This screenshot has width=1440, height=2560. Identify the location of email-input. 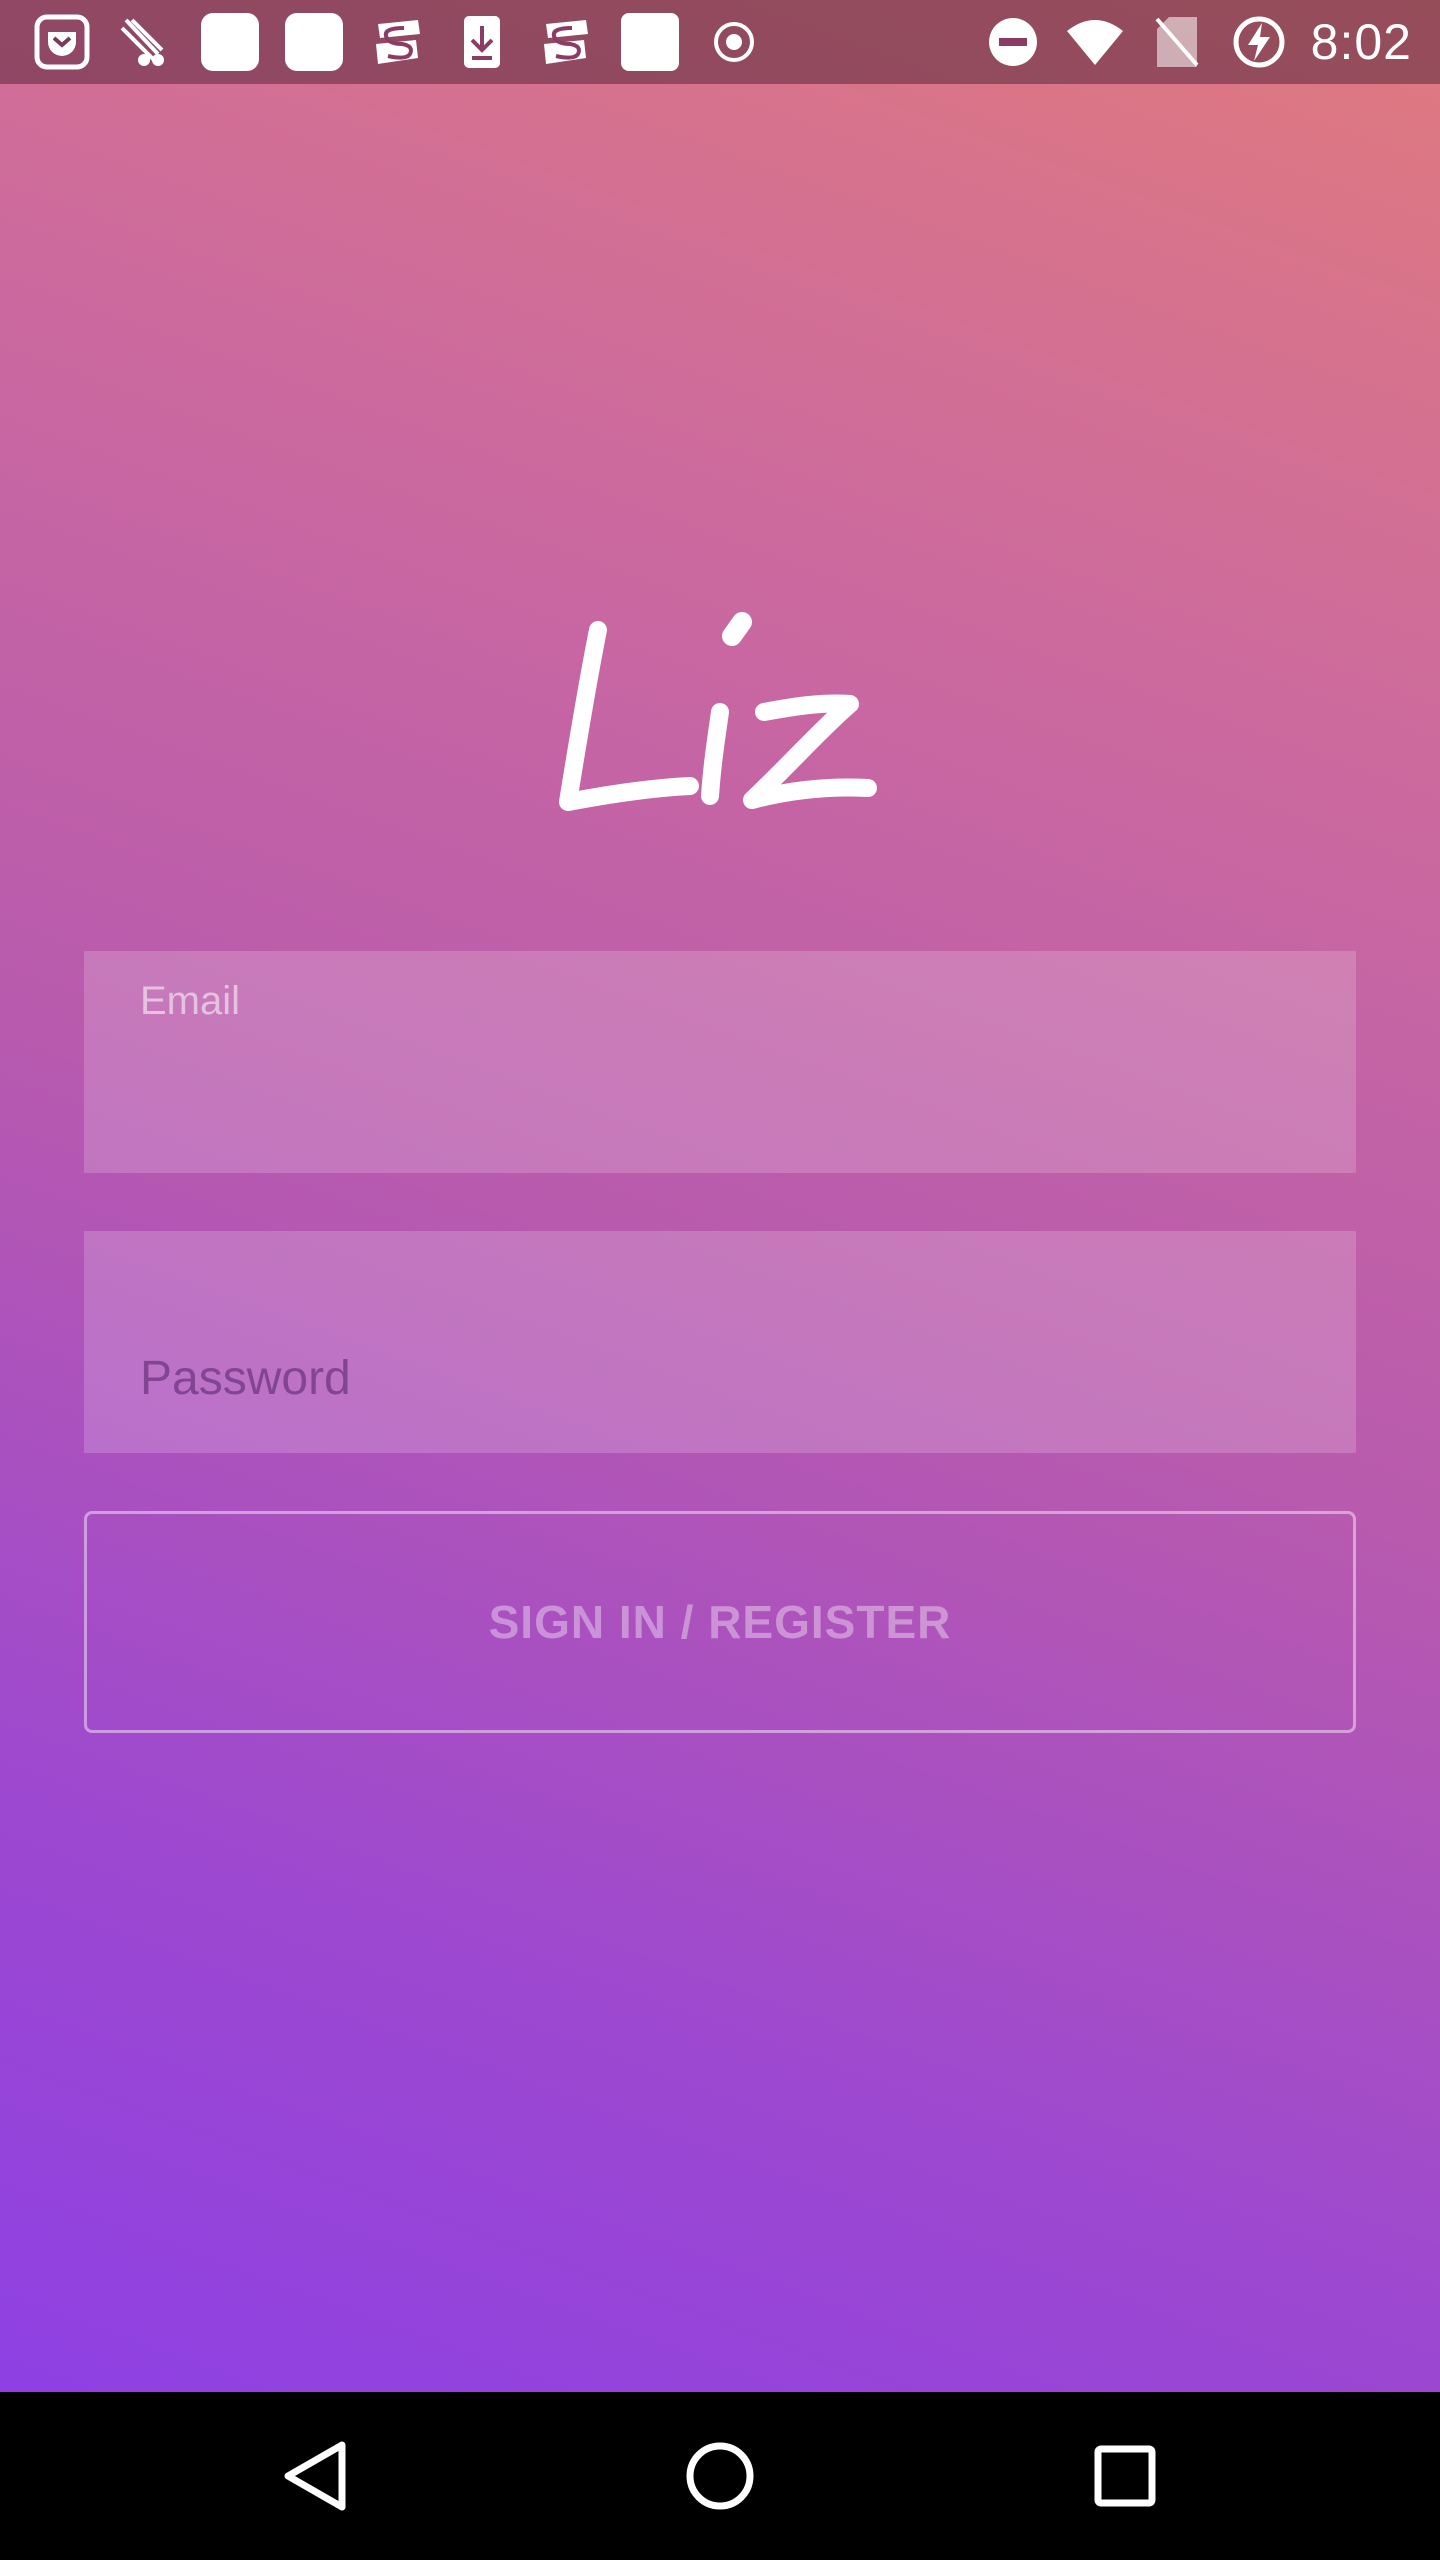
(720, 1098).